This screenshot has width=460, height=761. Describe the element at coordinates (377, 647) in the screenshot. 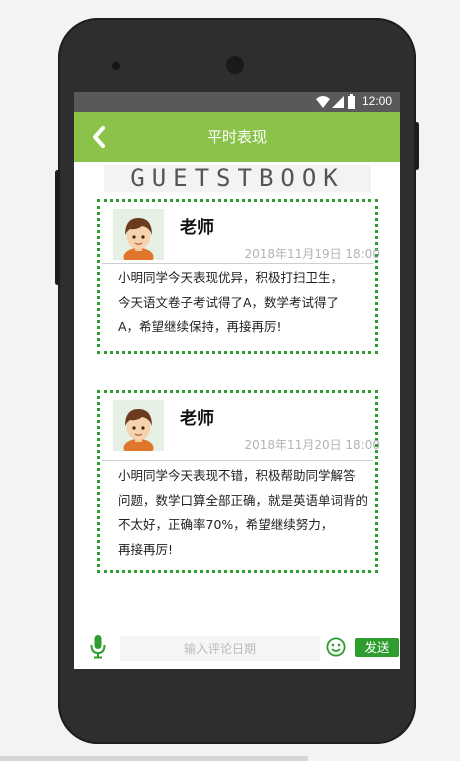

I see `send-button: 发送` at that location.